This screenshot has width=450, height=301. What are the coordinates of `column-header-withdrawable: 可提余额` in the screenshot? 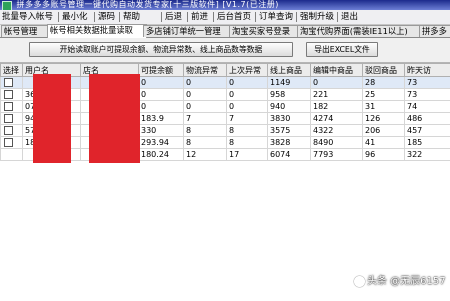 It's located at (161, 70).